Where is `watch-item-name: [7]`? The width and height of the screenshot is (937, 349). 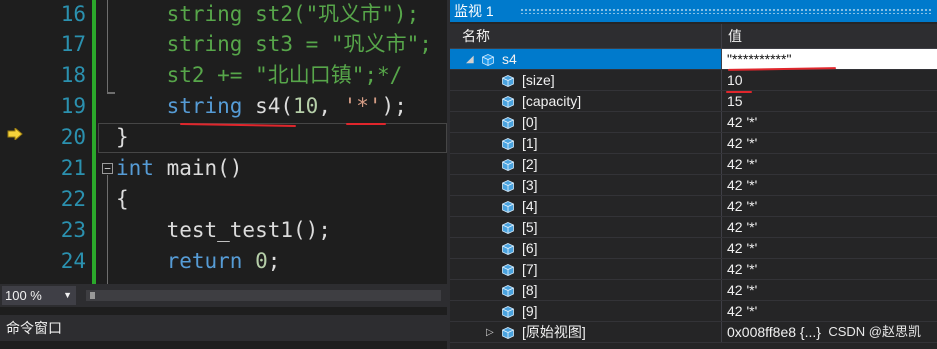 watch-item-name: [7] is located at coordinates (530, 269).